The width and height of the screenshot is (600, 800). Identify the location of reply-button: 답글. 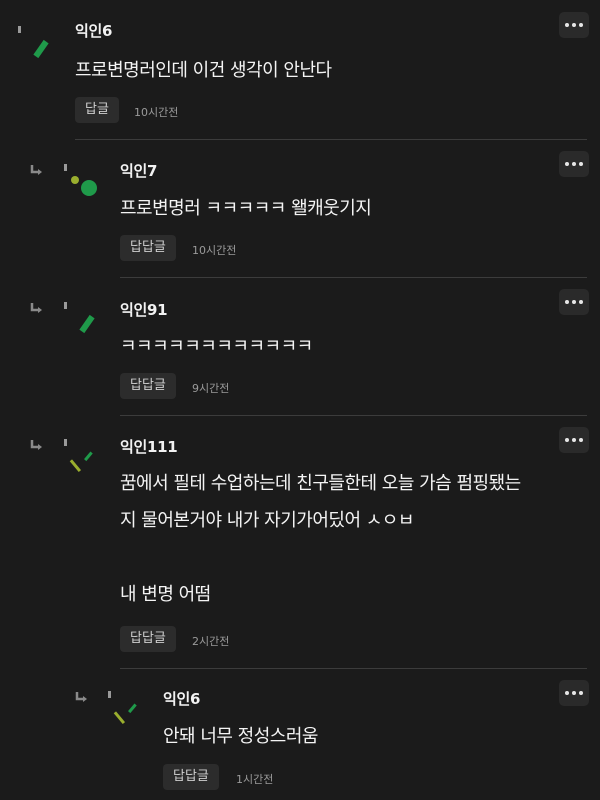
(97, 110).